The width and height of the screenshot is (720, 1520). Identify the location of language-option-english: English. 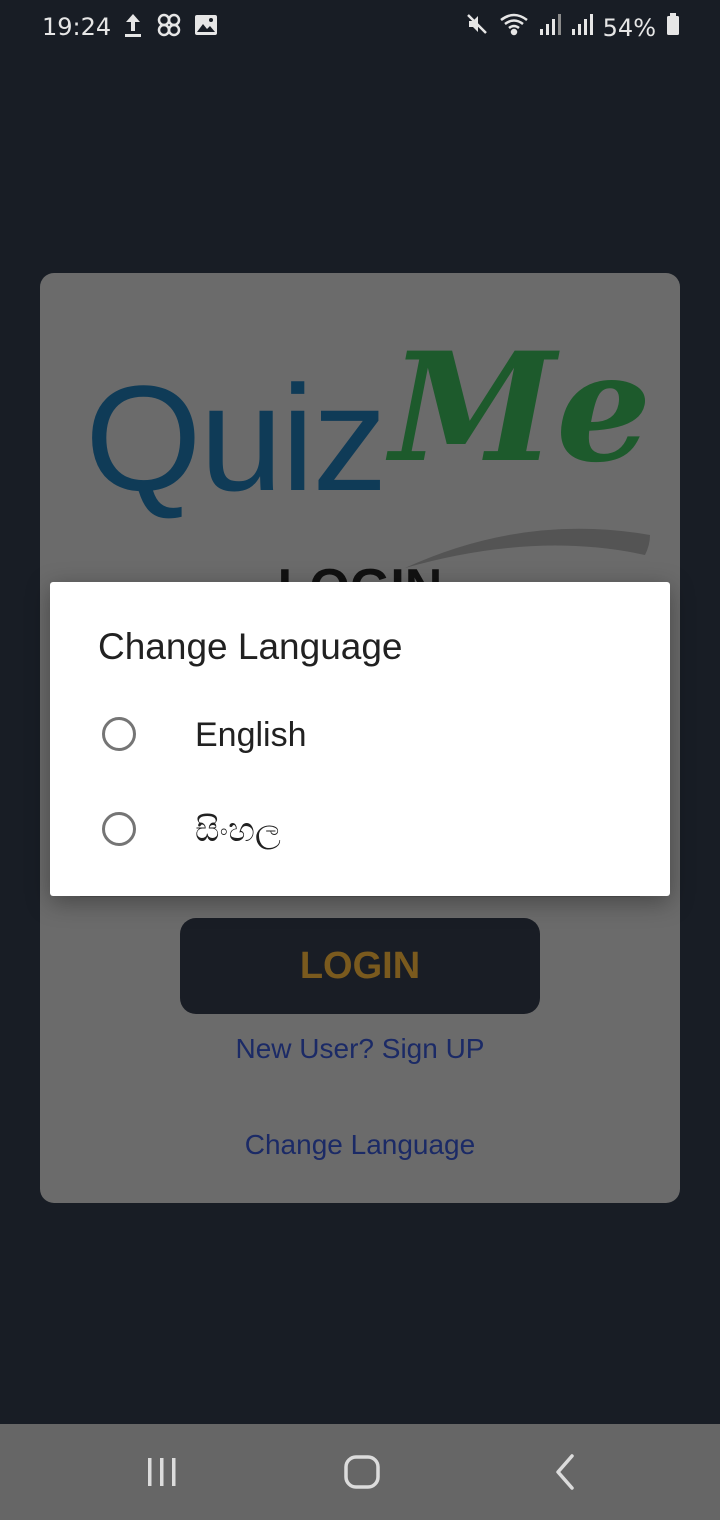
(360, 737).